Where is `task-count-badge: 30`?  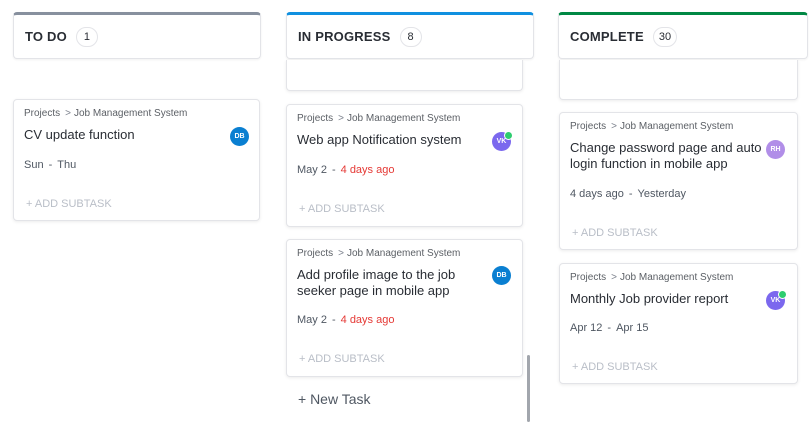 task-count-badge: 30 is located at coordinates (665, 36).